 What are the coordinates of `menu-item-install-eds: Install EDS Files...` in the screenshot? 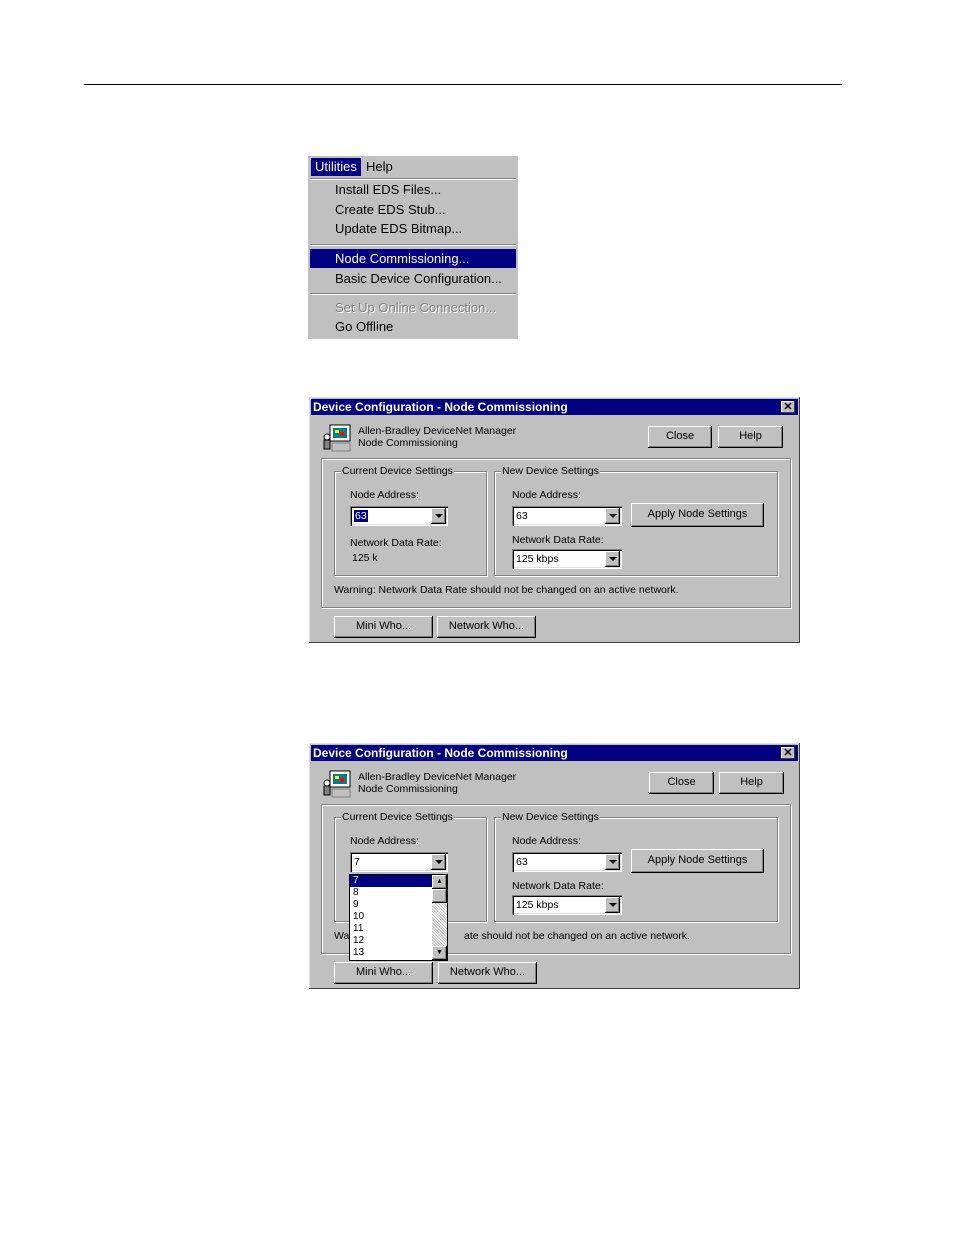 It's located at (413, 189).